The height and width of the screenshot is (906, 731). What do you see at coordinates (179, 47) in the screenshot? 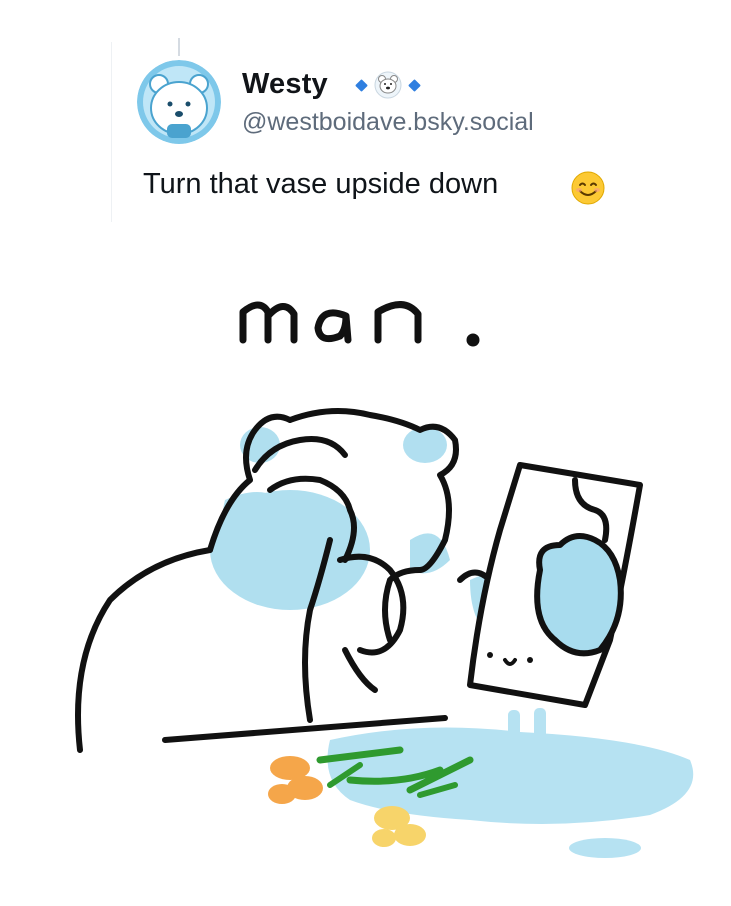
I see `thread-line` at bounding box center [179, 47].